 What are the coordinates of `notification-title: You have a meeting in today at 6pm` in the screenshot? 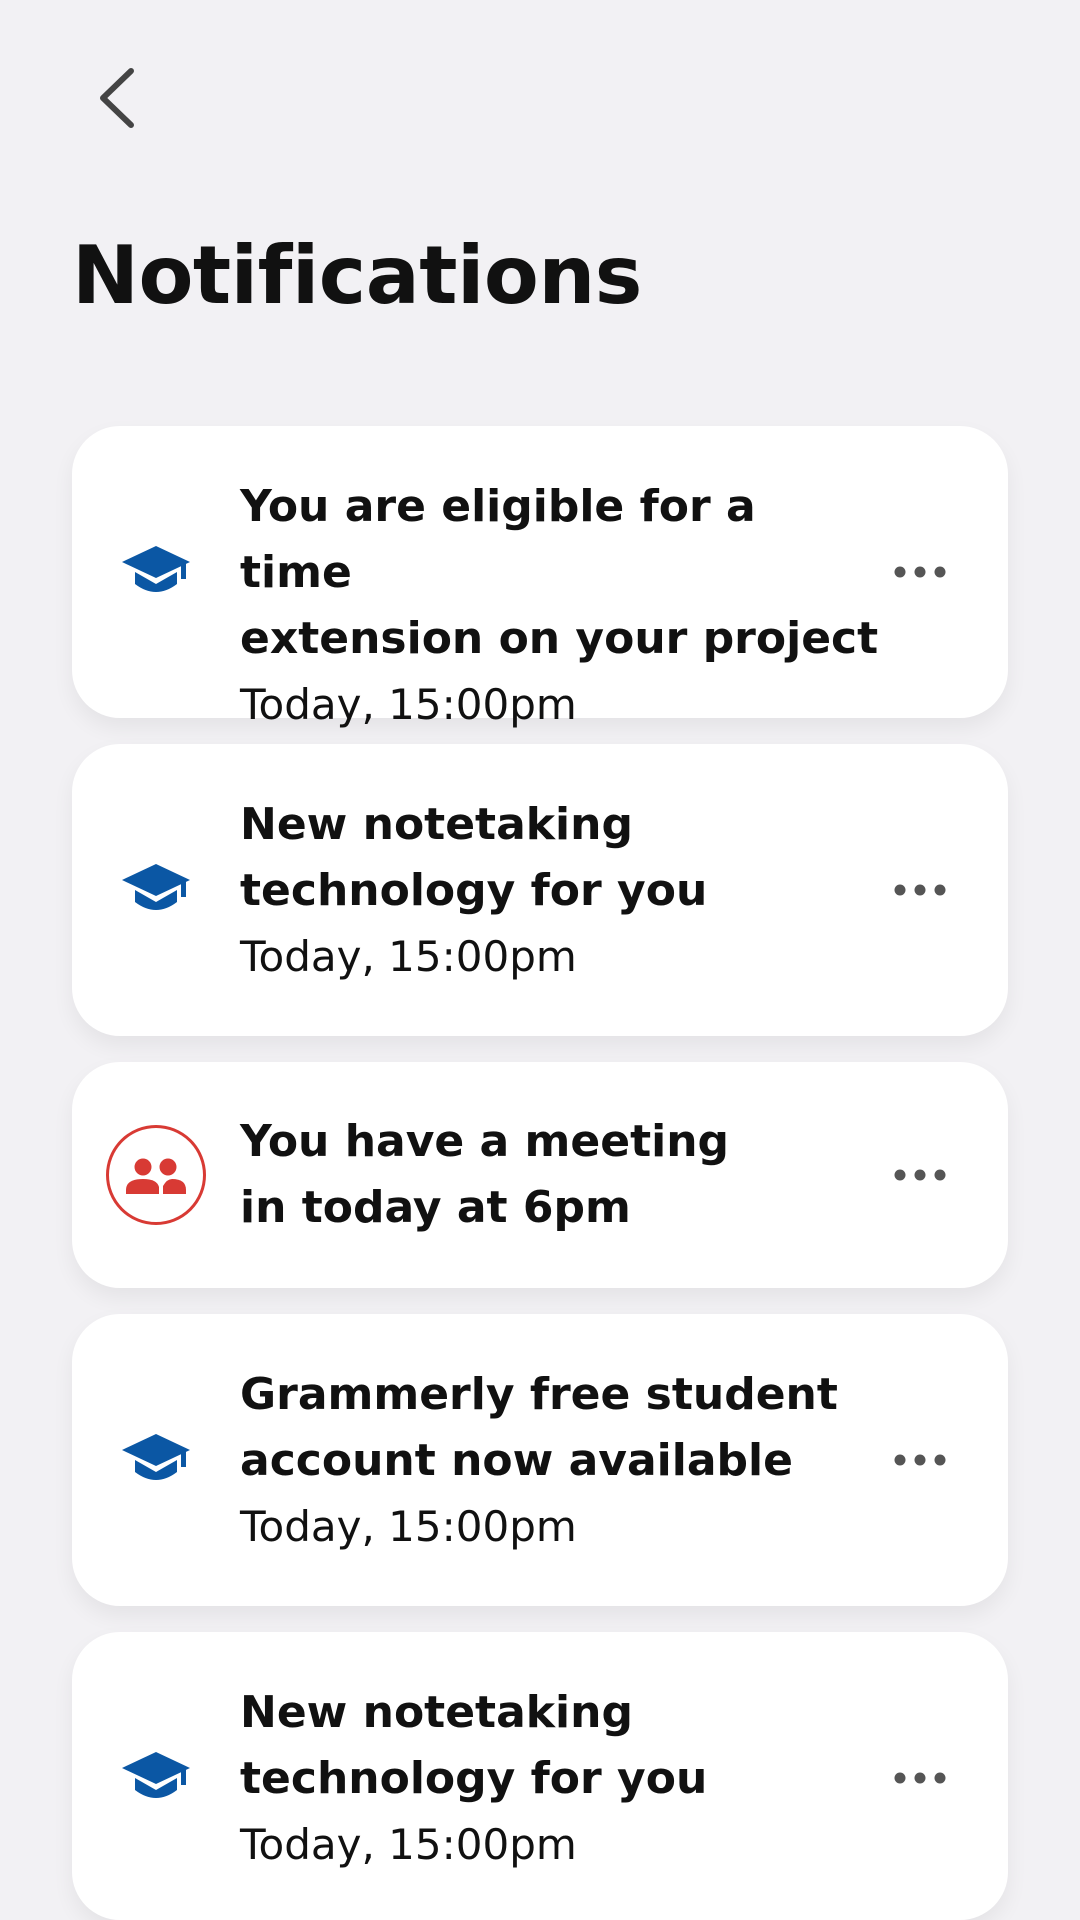 It's located at (485, 1174).